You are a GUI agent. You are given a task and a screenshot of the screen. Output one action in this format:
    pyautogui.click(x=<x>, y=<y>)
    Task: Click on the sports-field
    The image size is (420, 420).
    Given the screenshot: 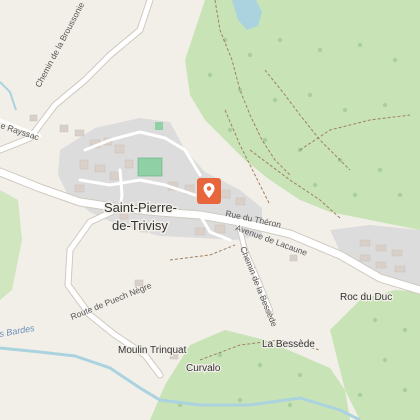 What is the action you would take?
    pyautogui.click(x=150, y=167)
    